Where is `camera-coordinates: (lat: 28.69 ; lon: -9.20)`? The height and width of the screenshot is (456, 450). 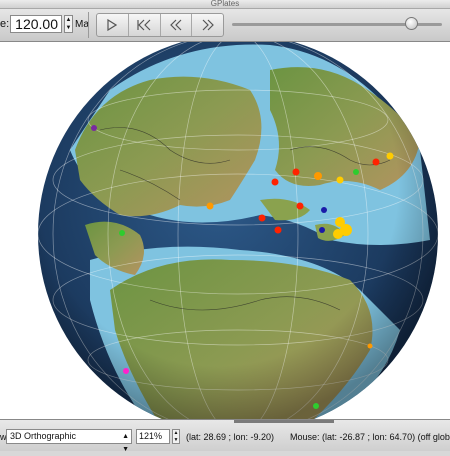
camera-coordinates: (lat: 28.69 ; lon: -9.20) is located at coordinates (230, 437).